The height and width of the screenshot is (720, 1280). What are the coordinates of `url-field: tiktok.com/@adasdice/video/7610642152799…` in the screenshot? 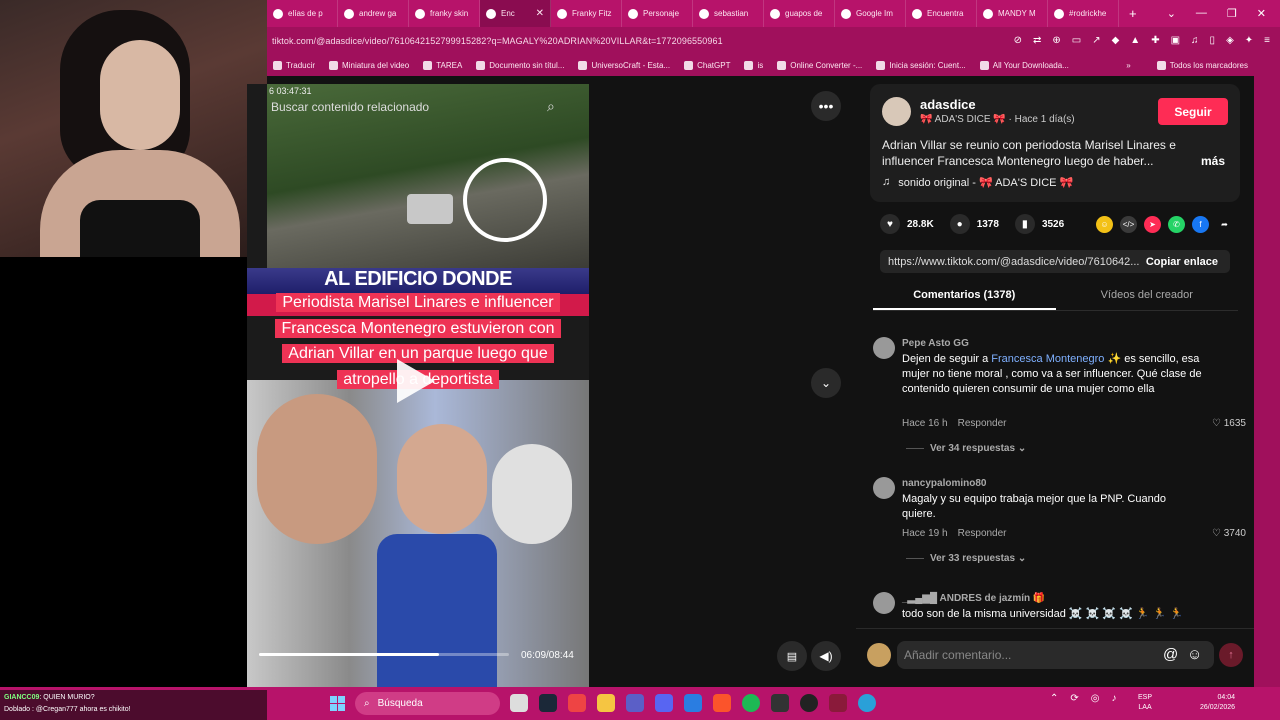 It's located at (497, 41).